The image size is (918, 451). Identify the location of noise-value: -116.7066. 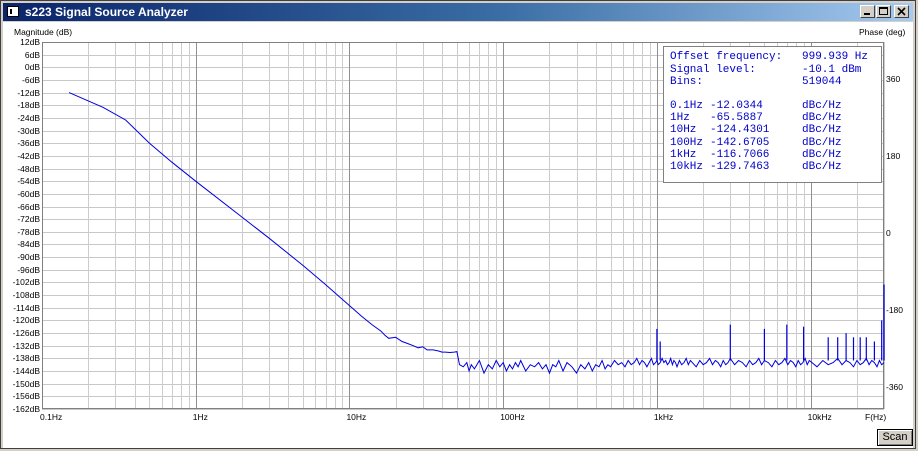
(740, 154).